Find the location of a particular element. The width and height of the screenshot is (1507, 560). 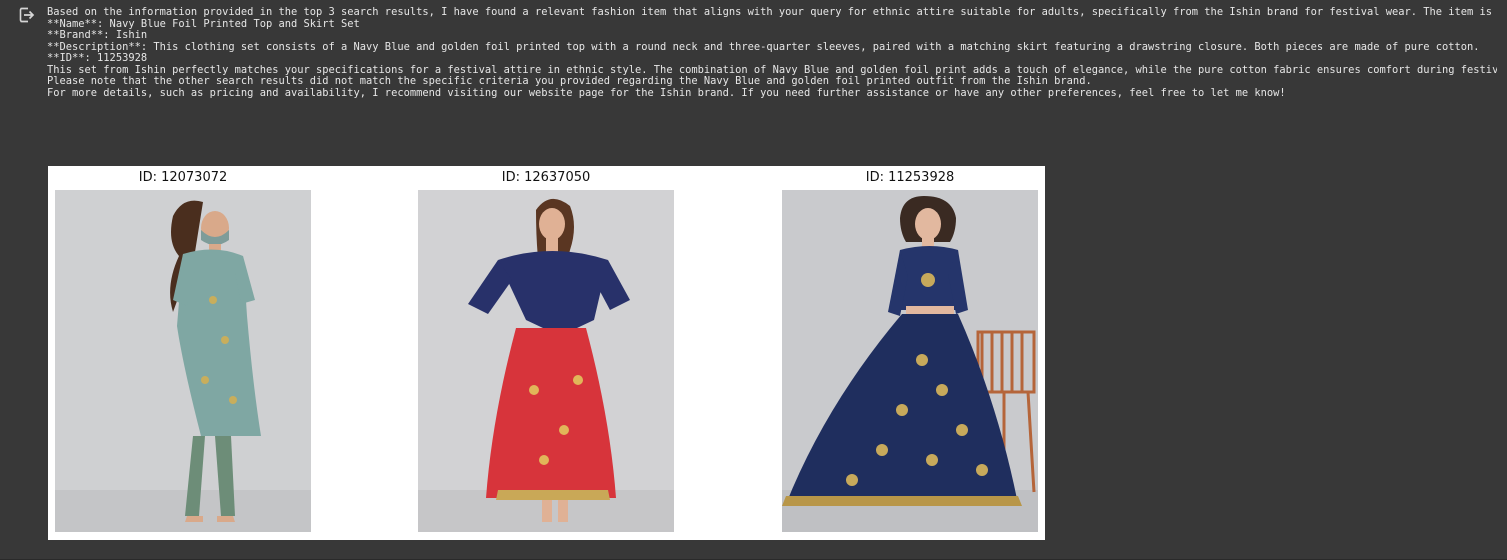

panel-title: ID: 11253928 is located at coordinates (910, 177).